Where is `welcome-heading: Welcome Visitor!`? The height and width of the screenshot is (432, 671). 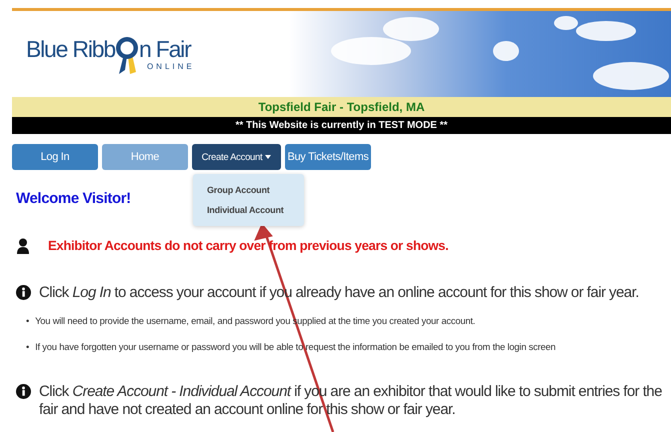 welcome-heading: Welcome Visitor! is located at coordinates (73, 198).